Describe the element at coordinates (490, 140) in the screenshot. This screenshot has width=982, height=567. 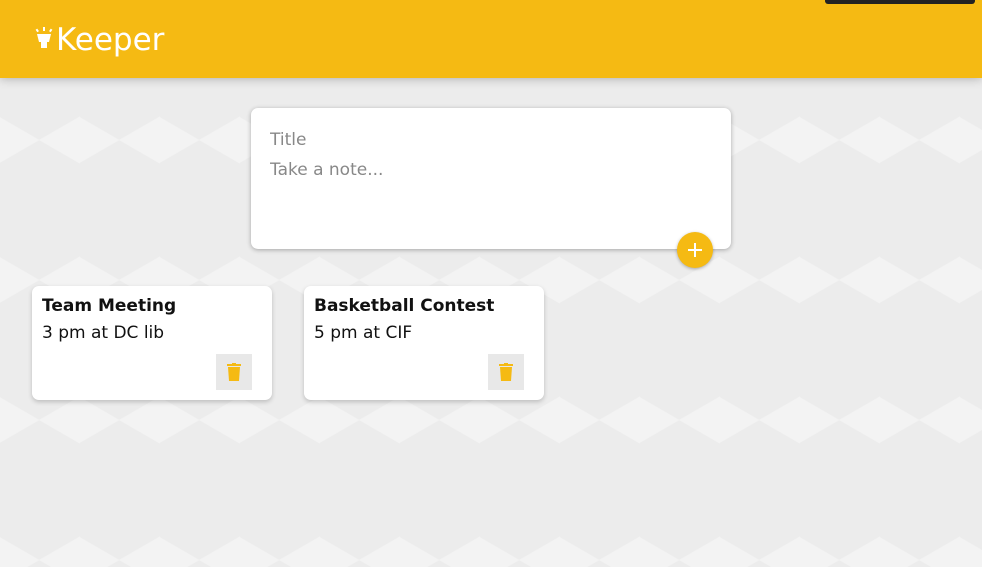
I see `note-title-input` at that location.